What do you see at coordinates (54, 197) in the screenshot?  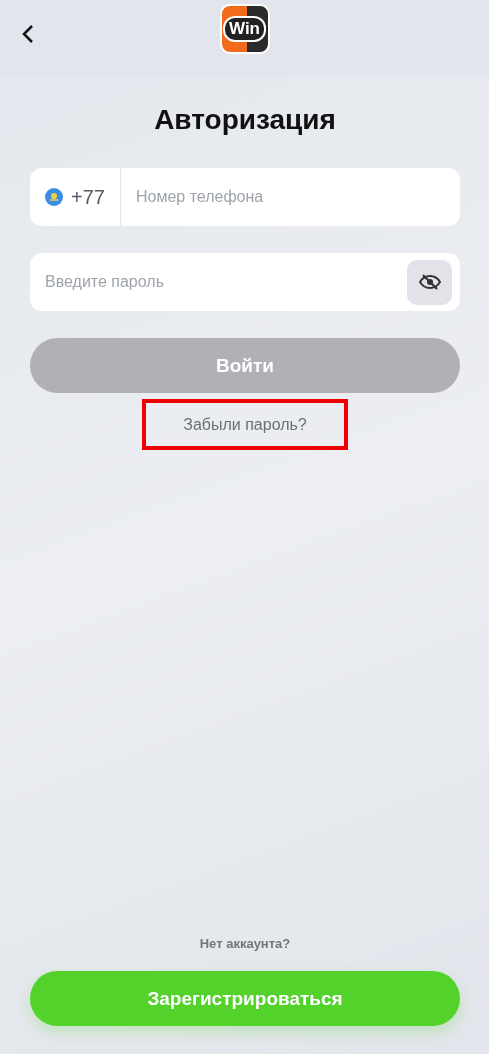 I see `flag-icon` at bounding box center [54, 197].